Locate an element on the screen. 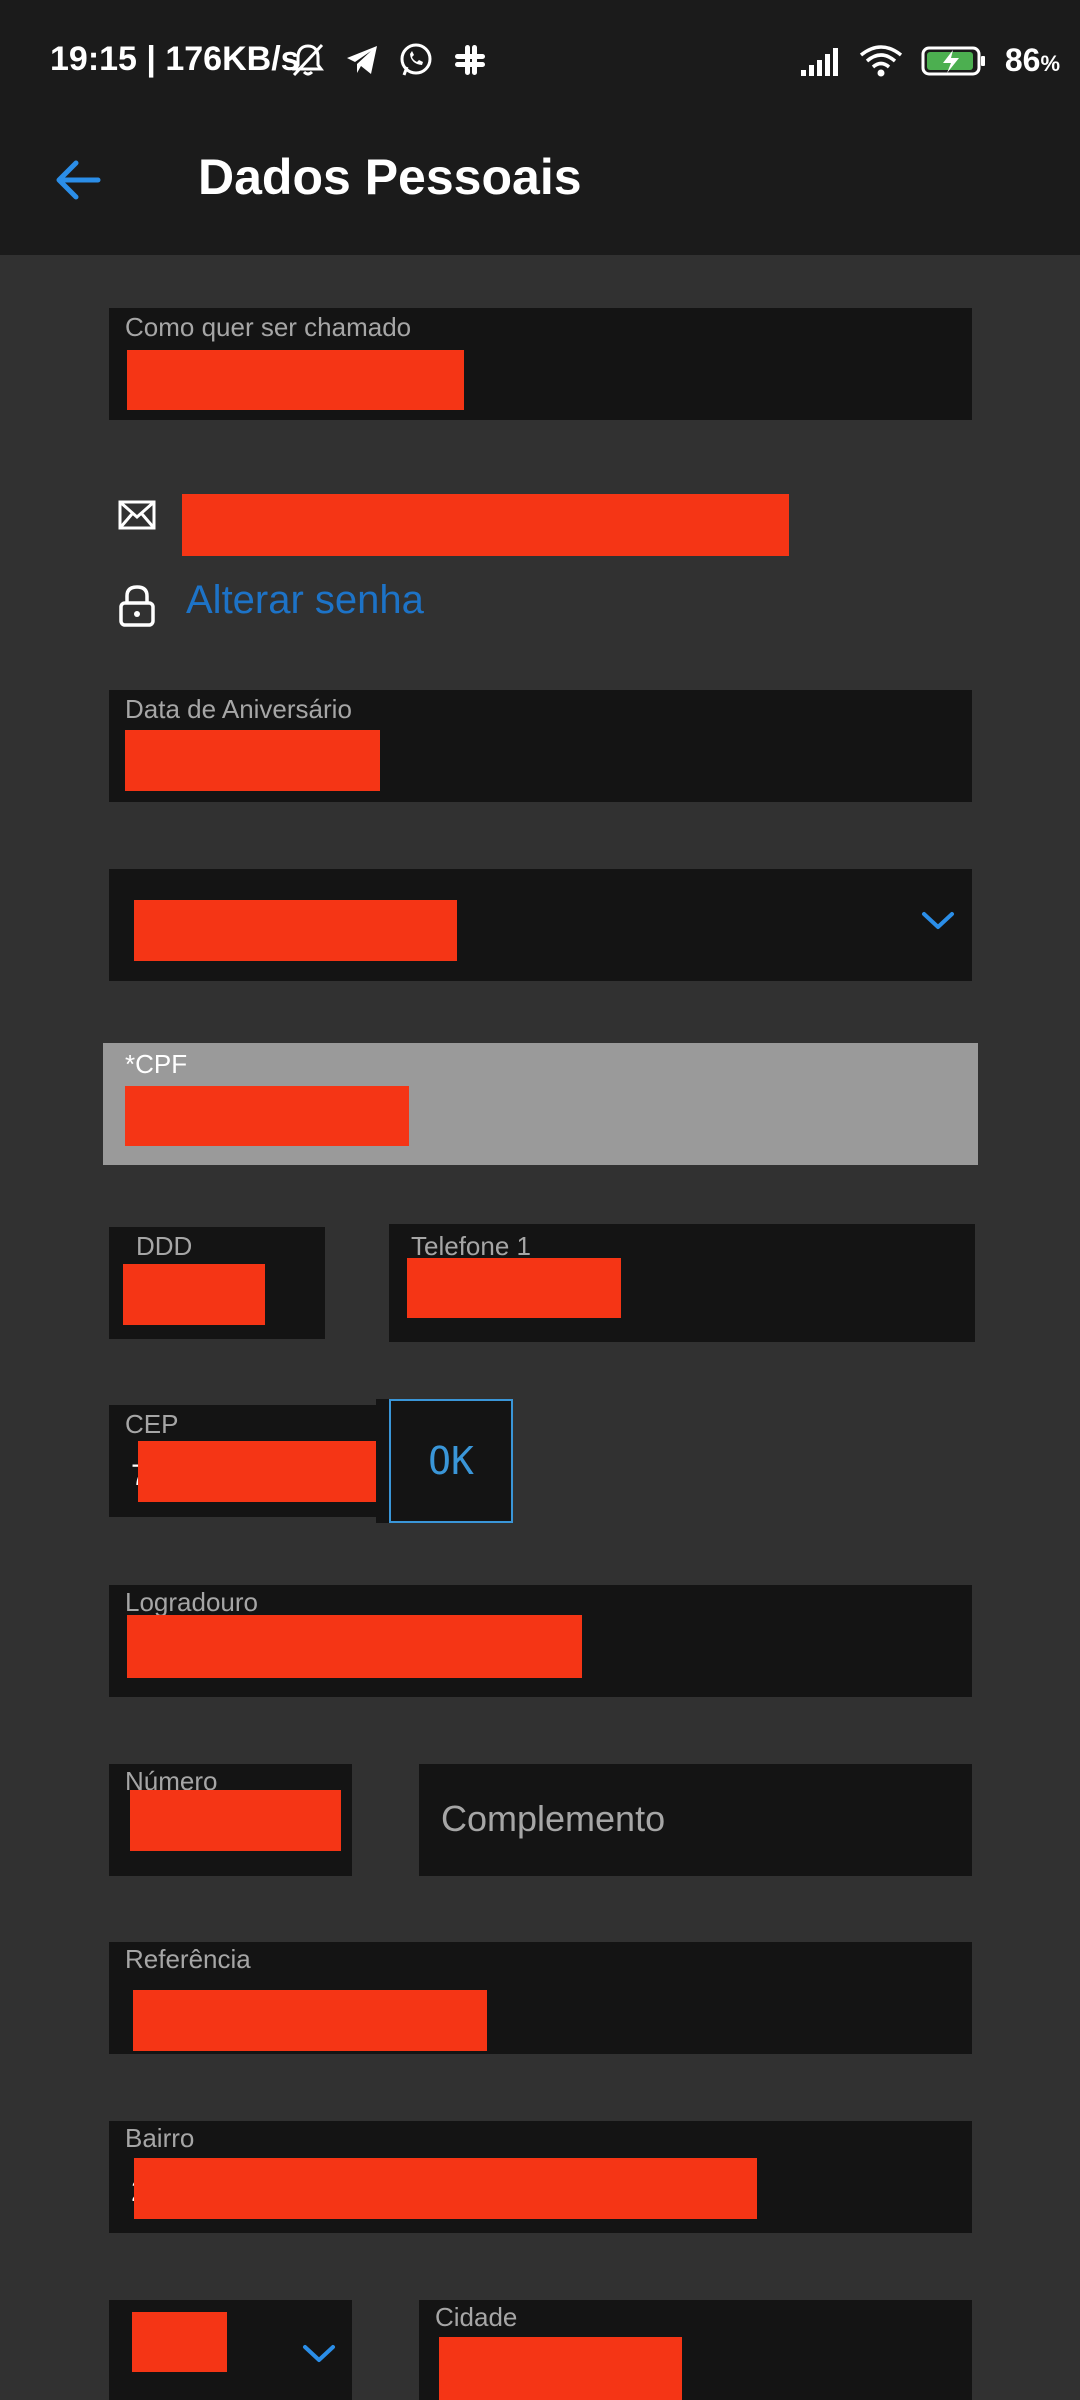 The width and height of the screenshot is (1080, 2400). mail-icon is located at coordinates (137, 515).